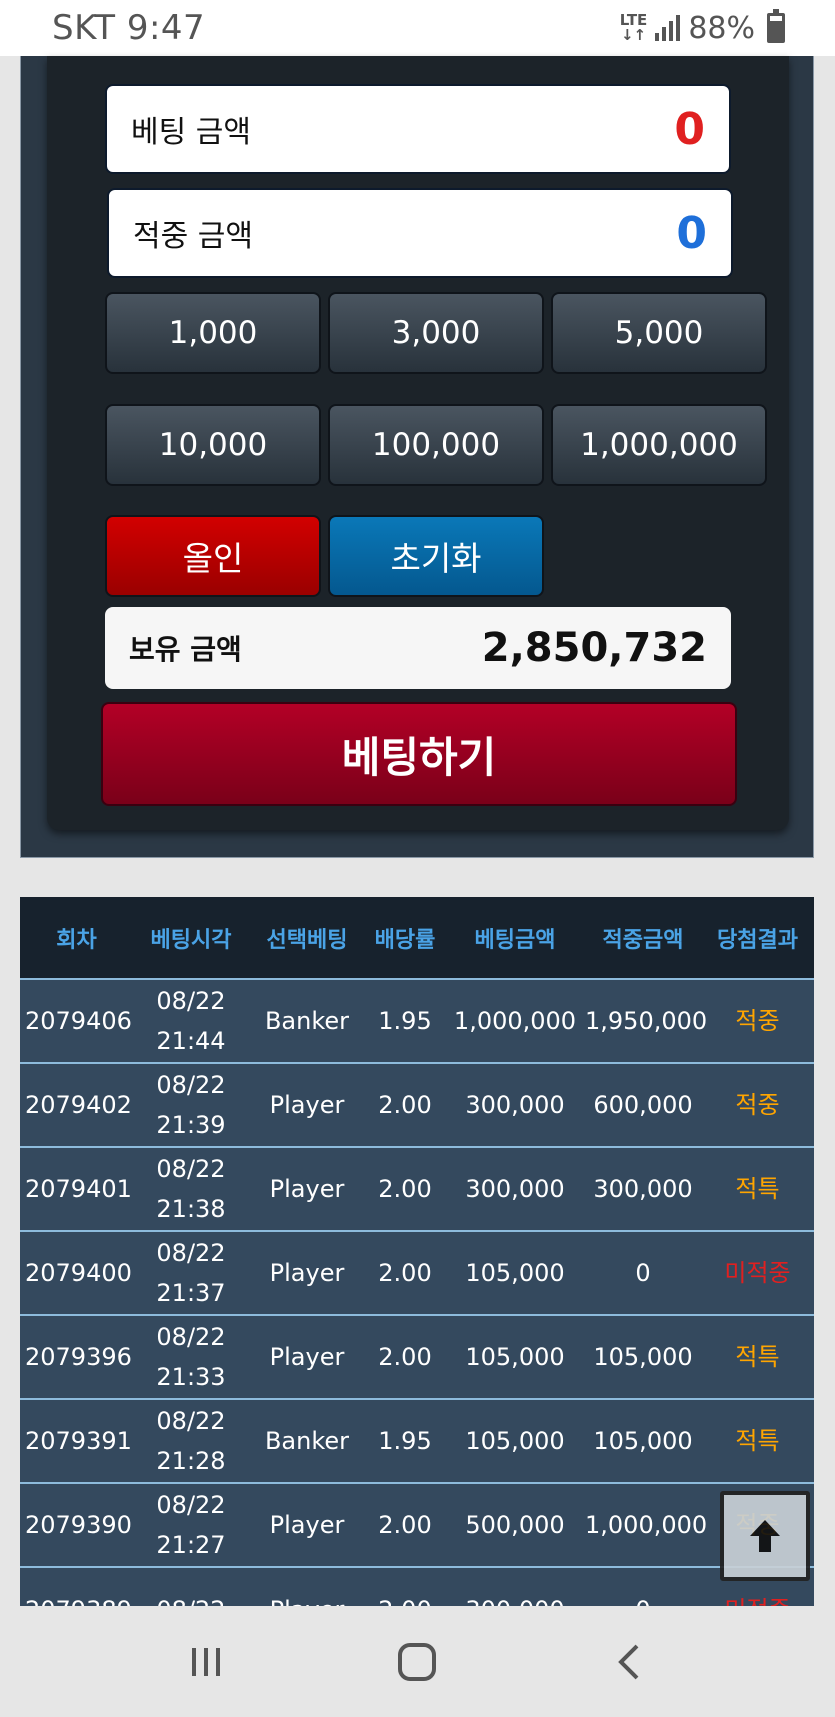 The width and height of the screenshot is (835, 1717). I want to click on cell-bet-amount: 1,000,000, so click(515, 1021).